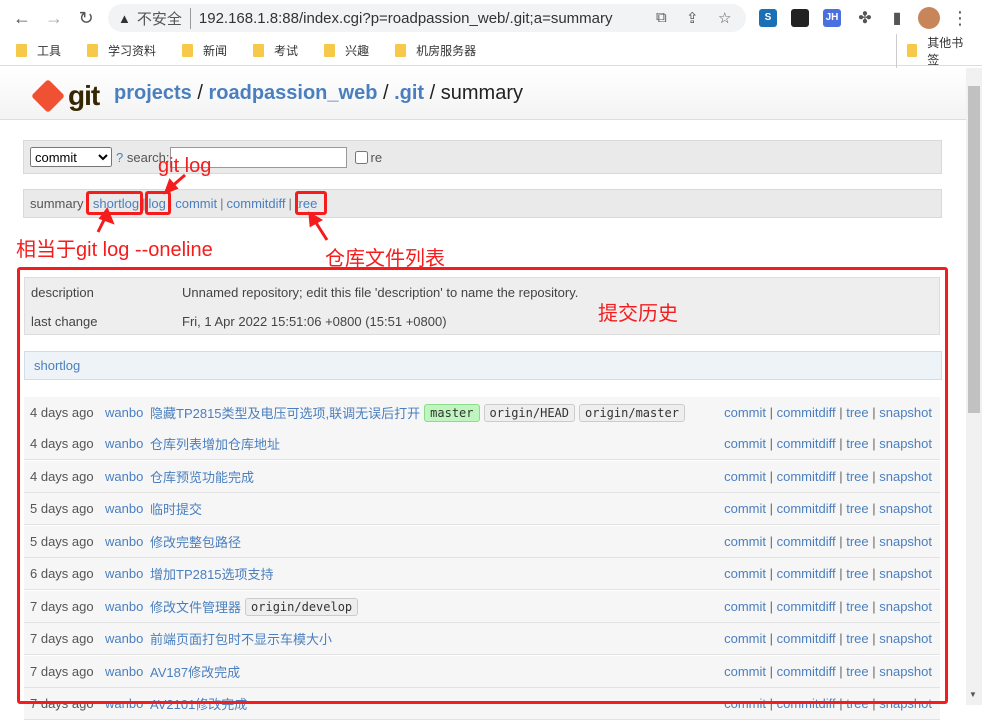 The height and width of the screenshot is (720, 982). I want to click on bookmark-item: 新闻, so click(204, 50).